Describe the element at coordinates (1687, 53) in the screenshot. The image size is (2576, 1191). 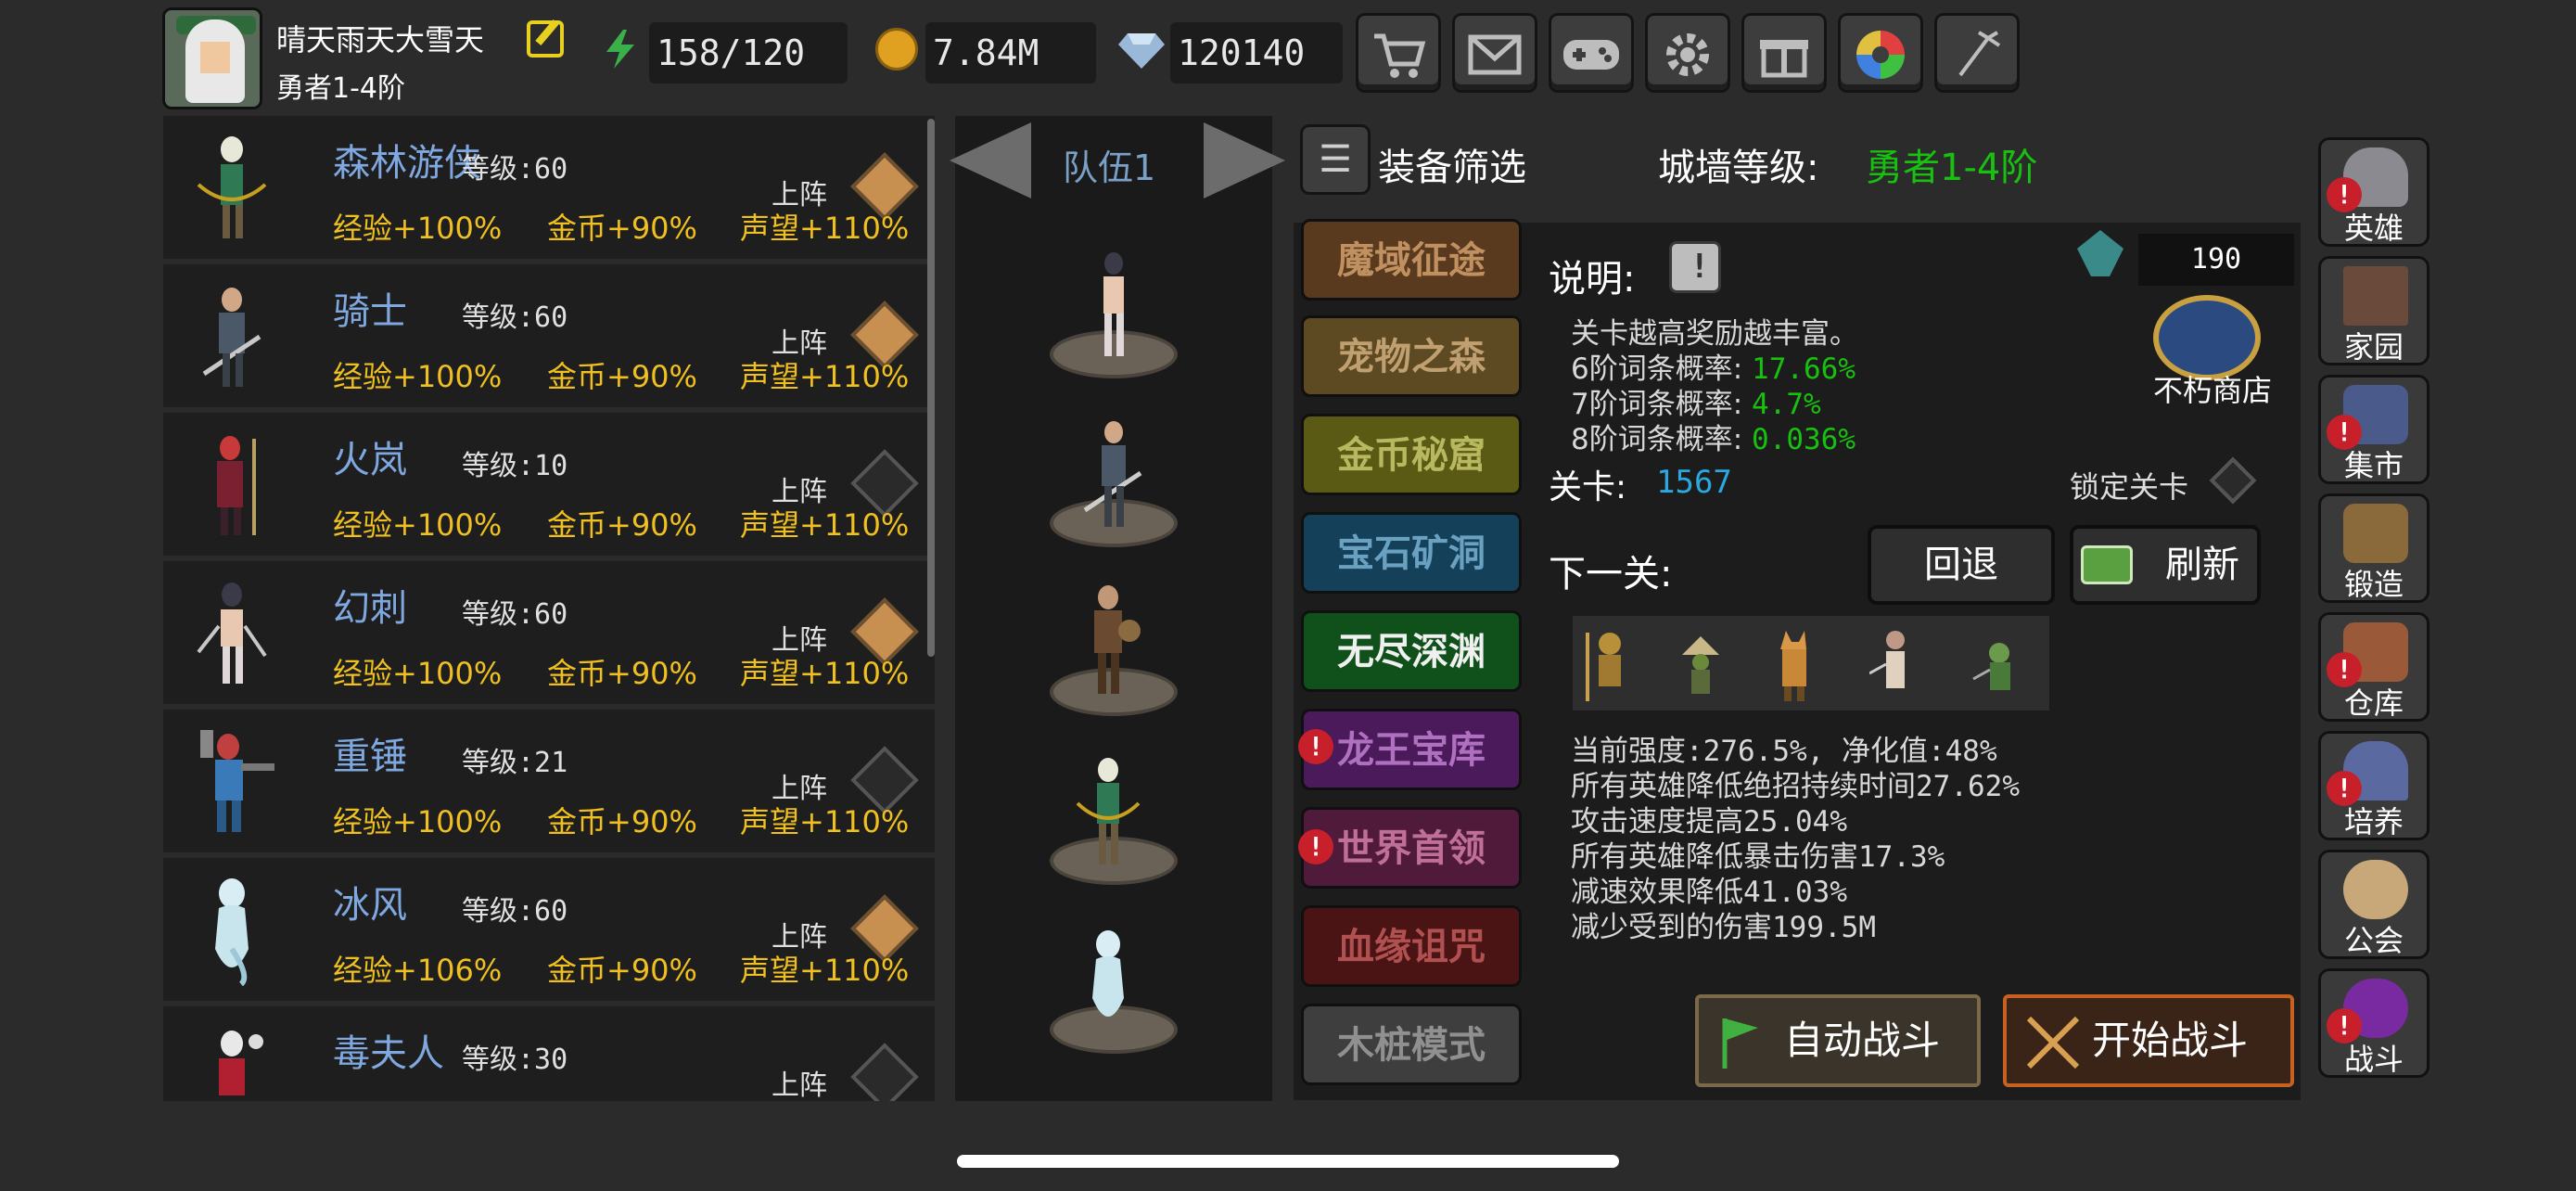
I see `settings-gear-button` at that location.